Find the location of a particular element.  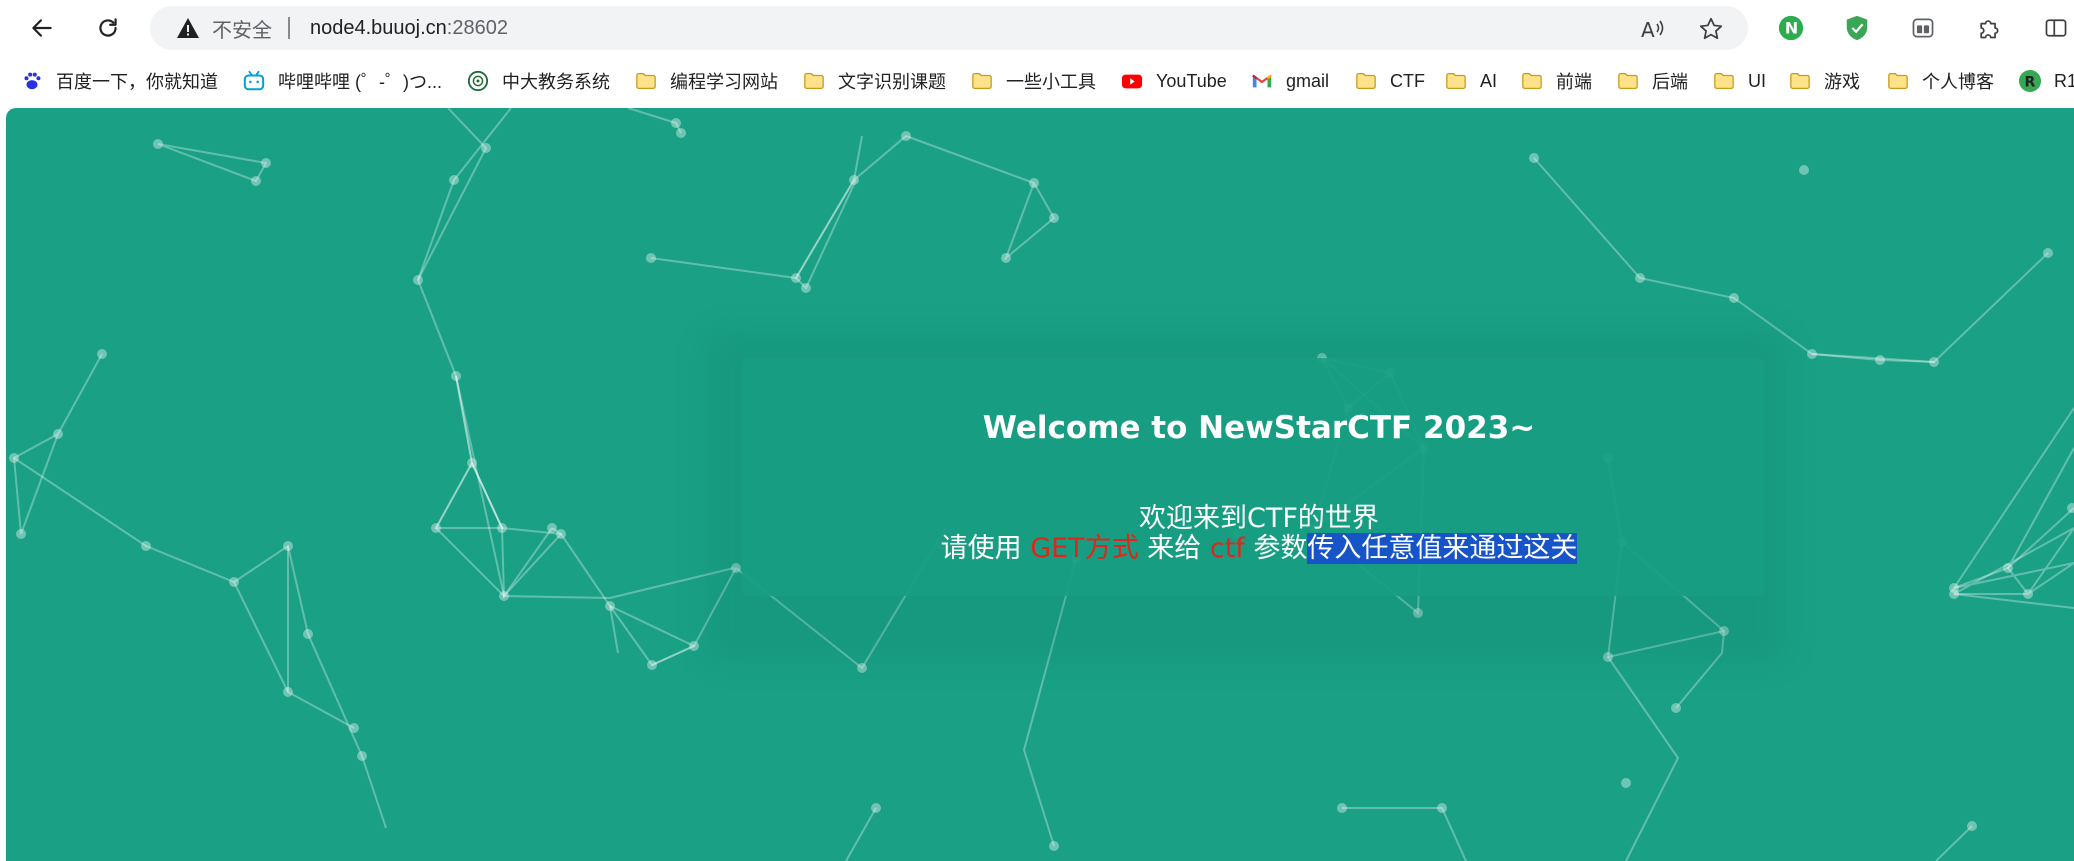

bookmark-folder-coding: 编程学习网站 is located at coordinates (706, 81).